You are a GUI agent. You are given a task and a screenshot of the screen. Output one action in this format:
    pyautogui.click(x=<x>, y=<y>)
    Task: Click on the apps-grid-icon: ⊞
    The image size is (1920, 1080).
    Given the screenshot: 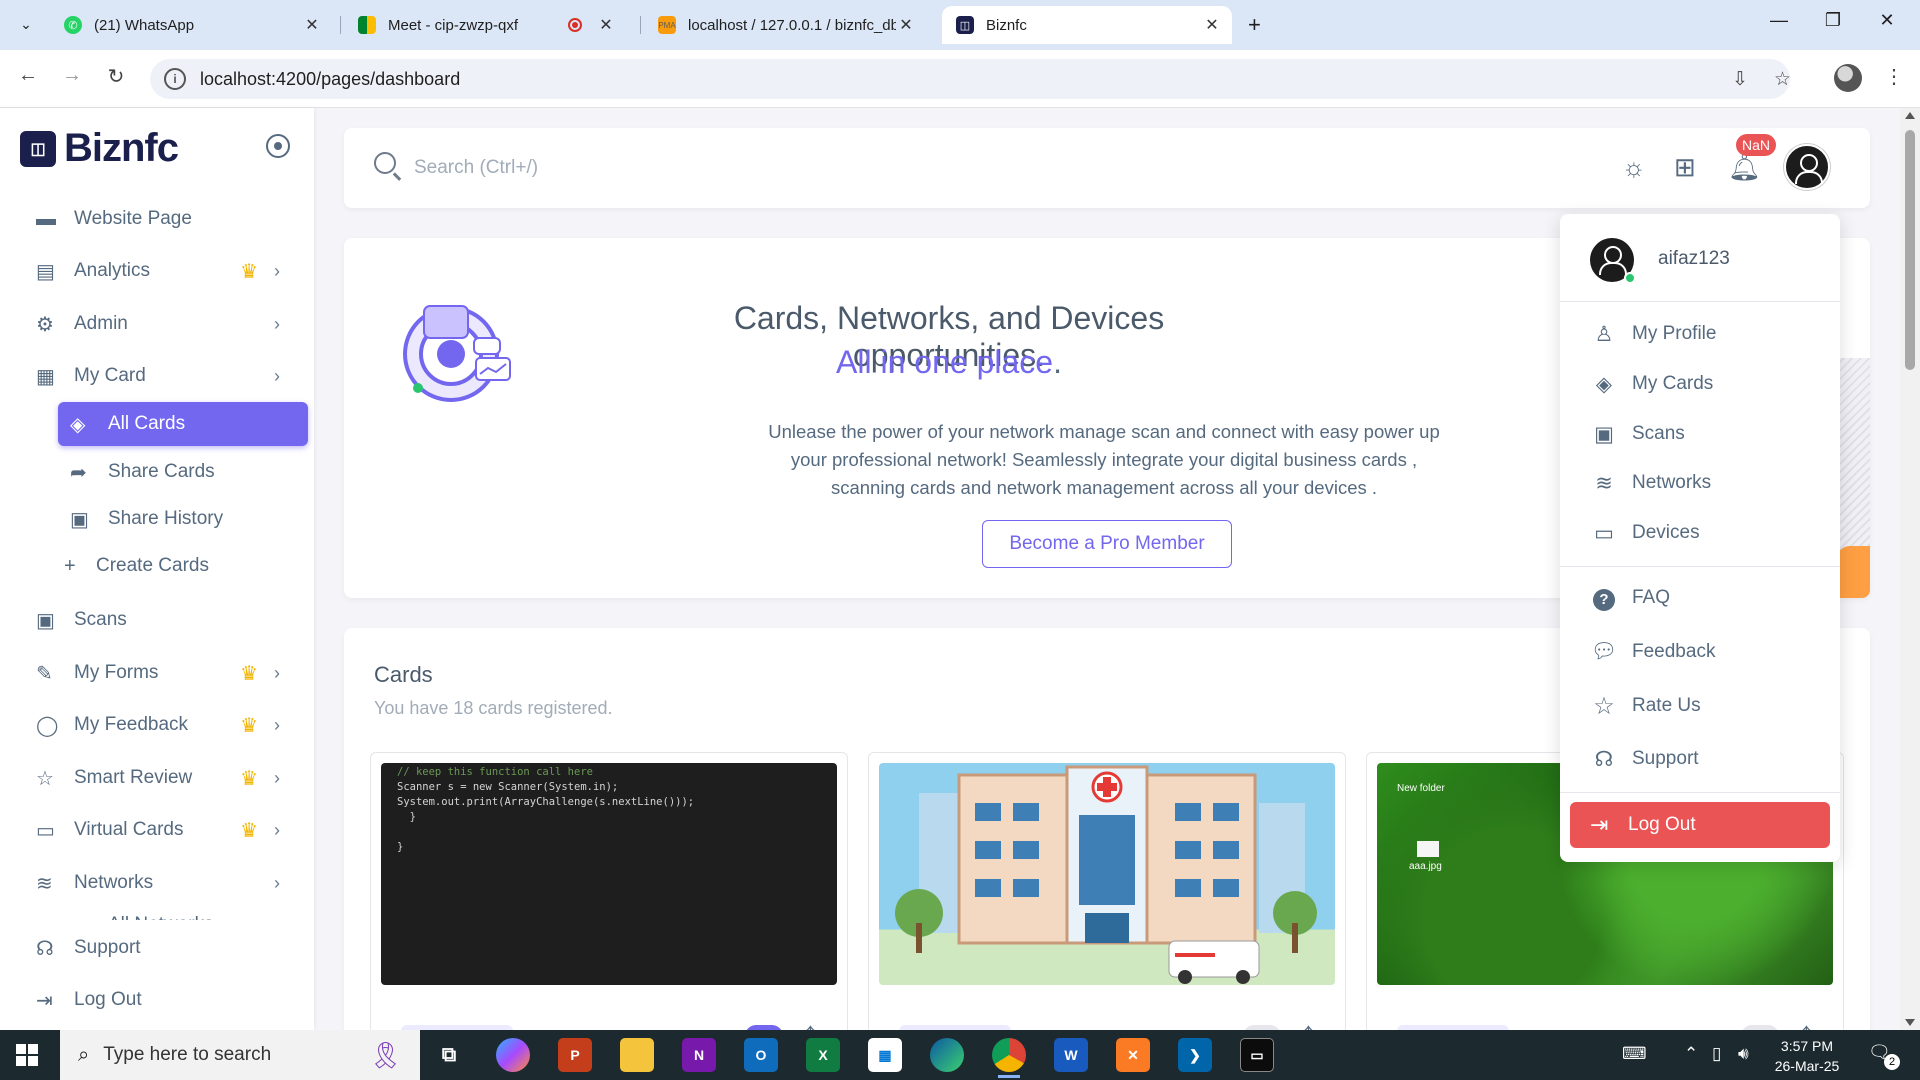 What is the action you would take?
    pyautogui.click(x=1685, y=167)
    